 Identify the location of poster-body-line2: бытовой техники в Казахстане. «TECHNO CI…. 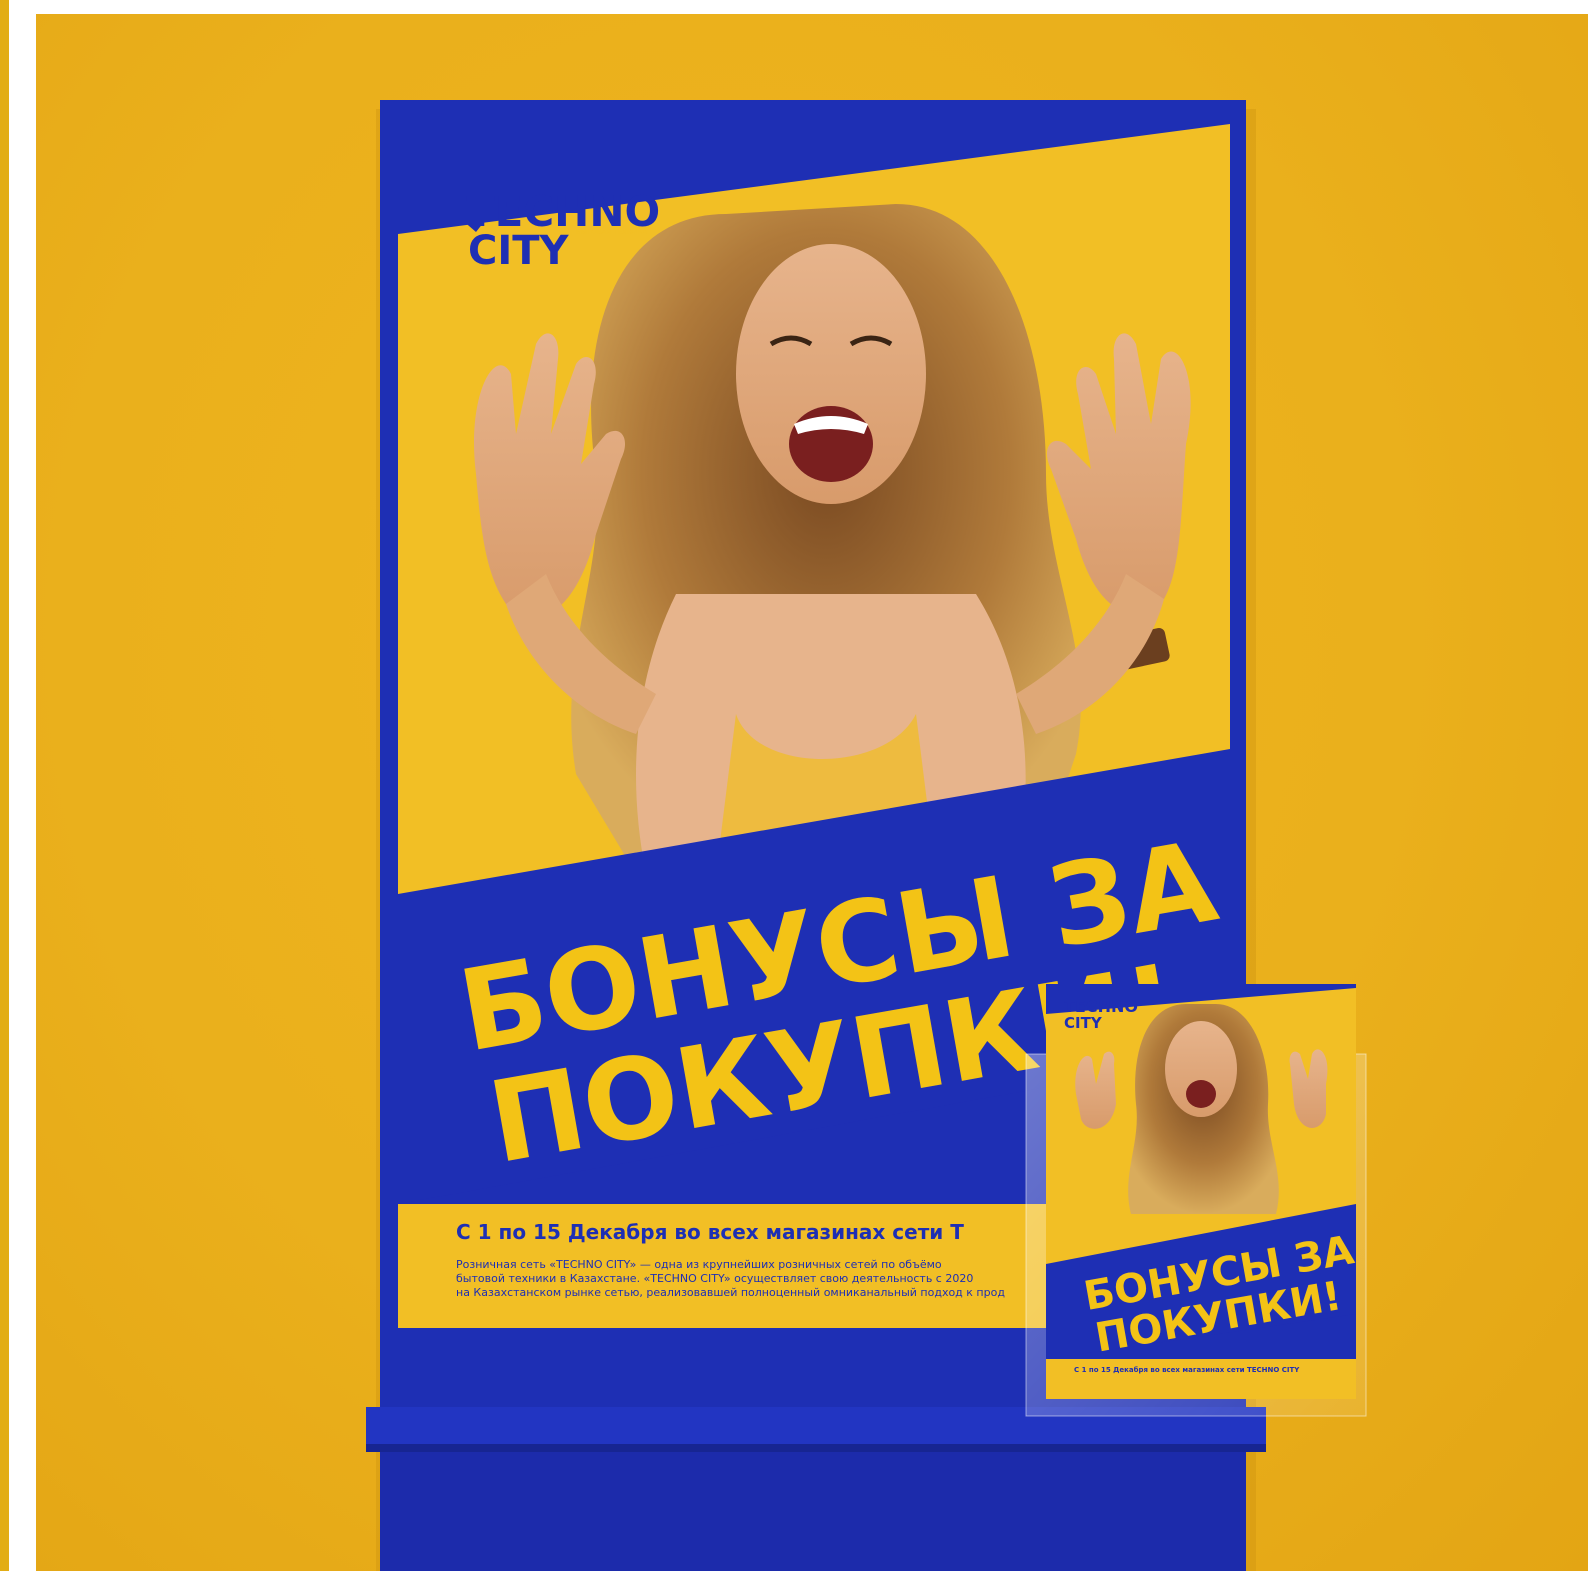
(714, 1278).